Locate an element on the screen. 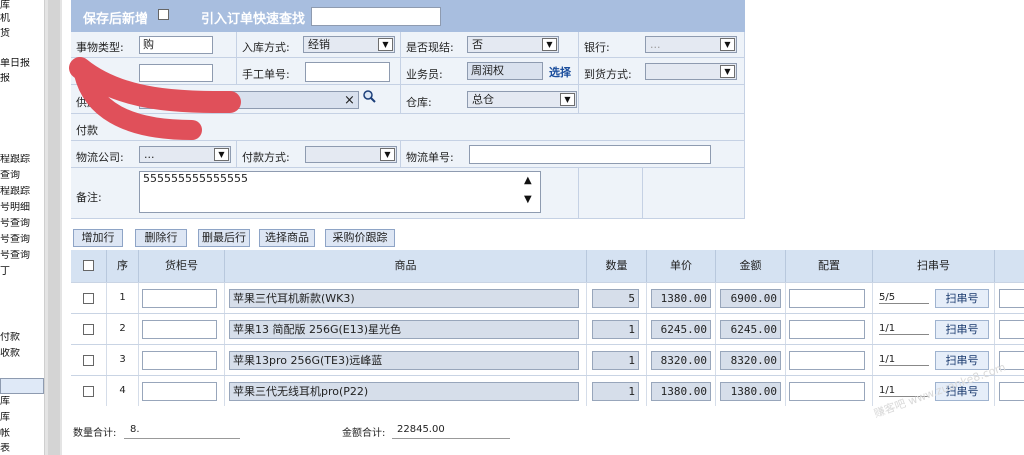 Image resolution: width=1024 pixels, height=455 pixels. amount-input: 8320.00 is located at coordinates (750, 360).